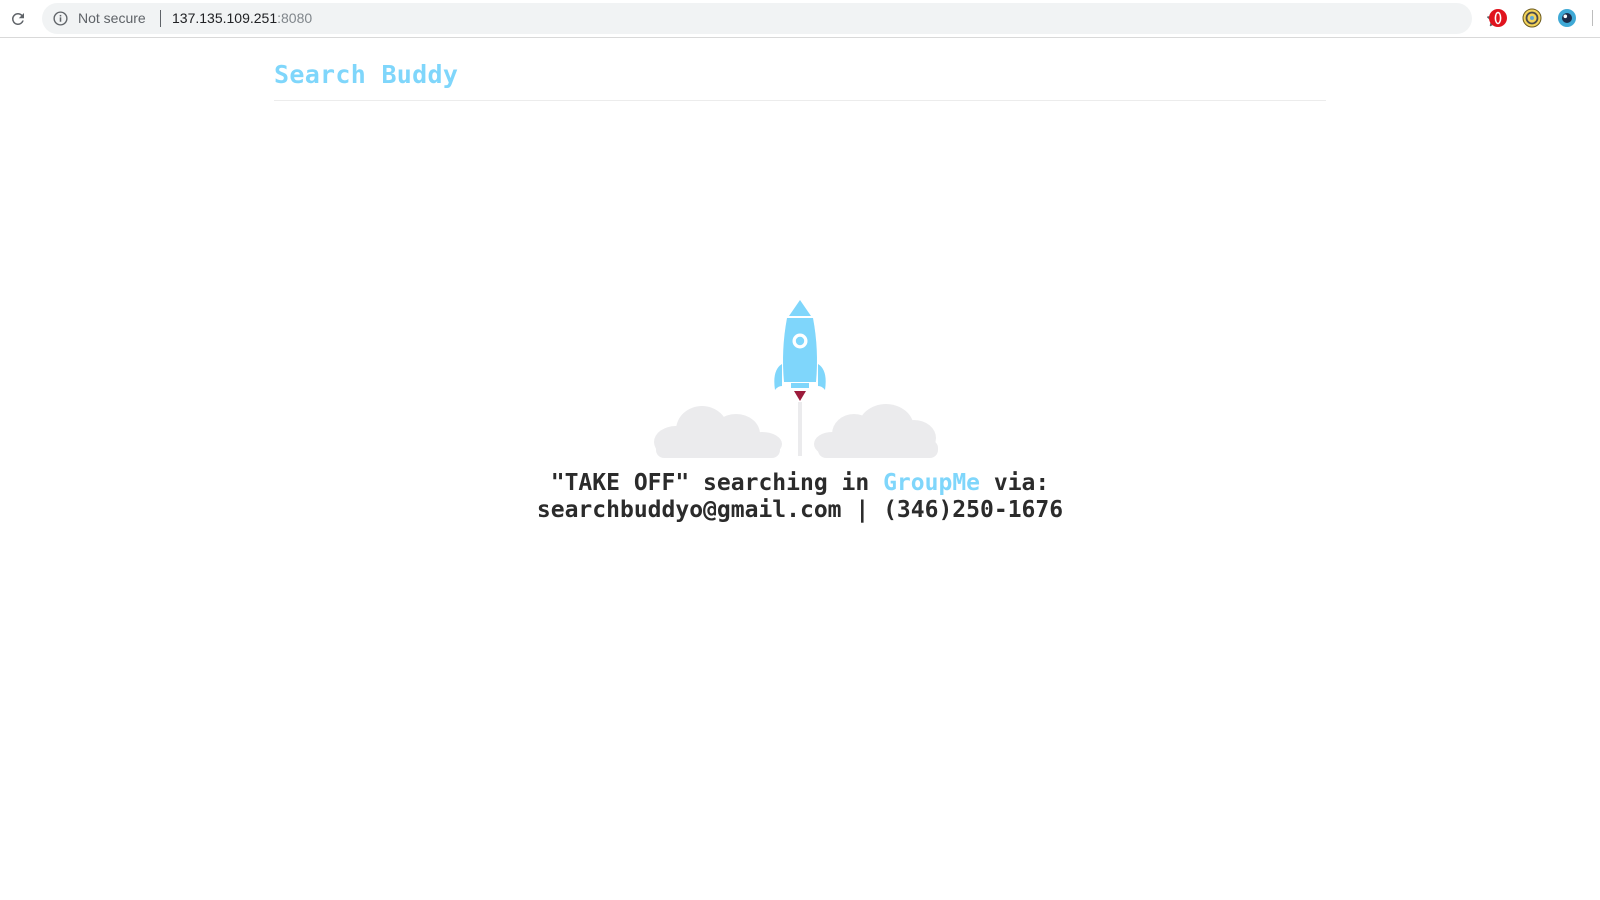  I want to click on url-host: 137.135.109.251, so click(225, 18).